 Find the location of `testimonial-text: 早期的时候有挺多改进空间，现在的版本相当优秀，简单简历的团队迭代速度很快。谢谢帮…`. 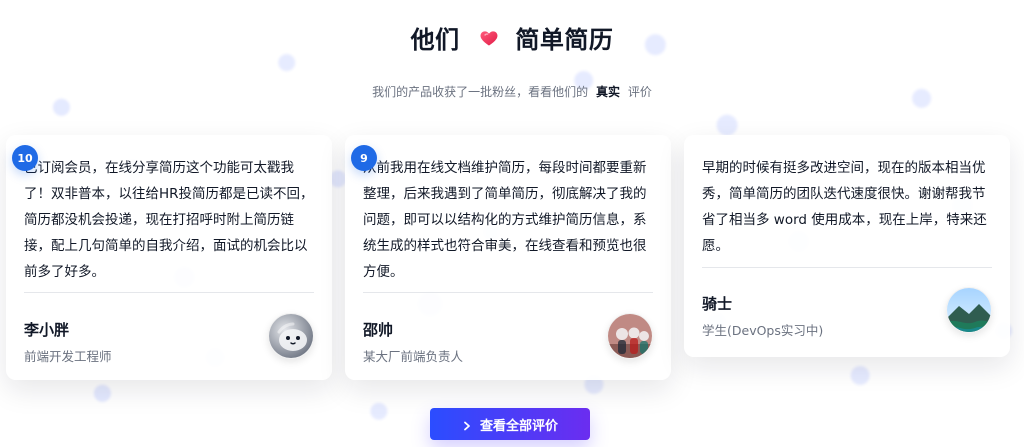

testimonial-text: 早期的时候有挺多改进空间，现在的版本相当优秀，简单简历的团队迭代速度很快。谢谢帮… is located at coordinates (844, 207).